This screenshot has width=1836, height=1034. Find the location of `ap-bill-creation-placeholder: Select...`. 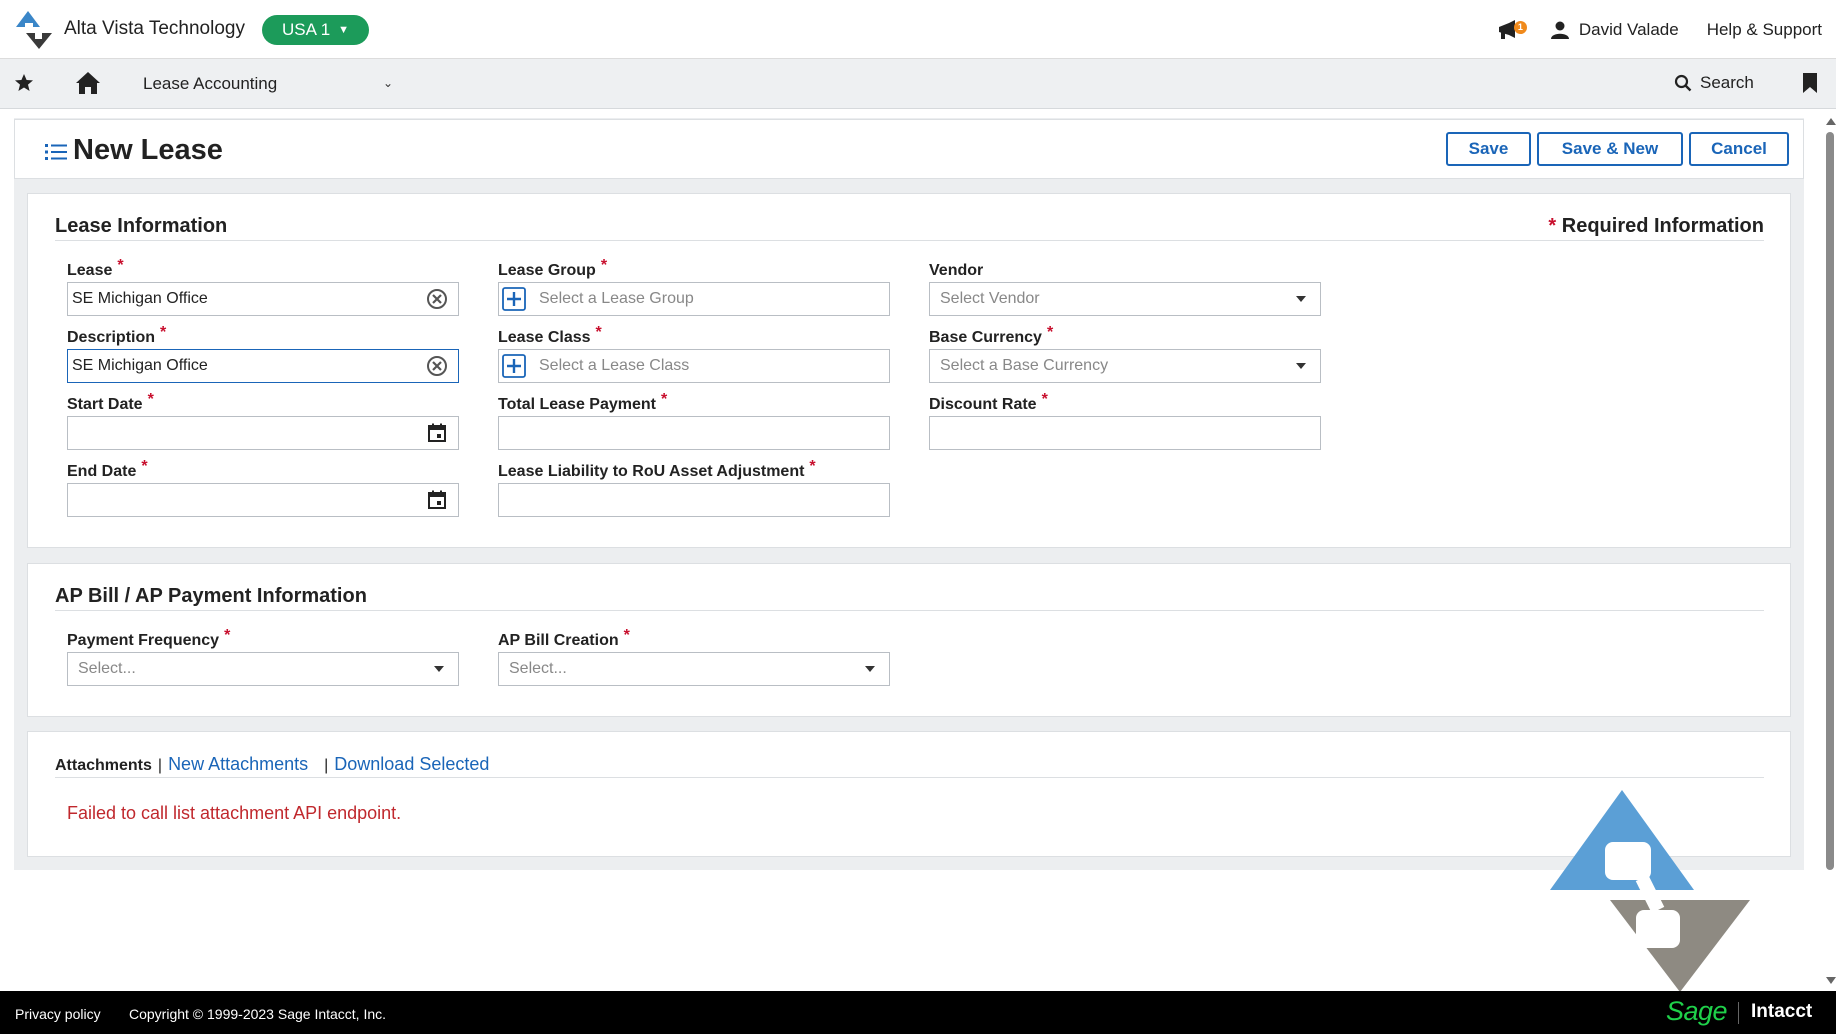

ap-bill-creation-placeholder: Select... is located at coordinates (538, 668).